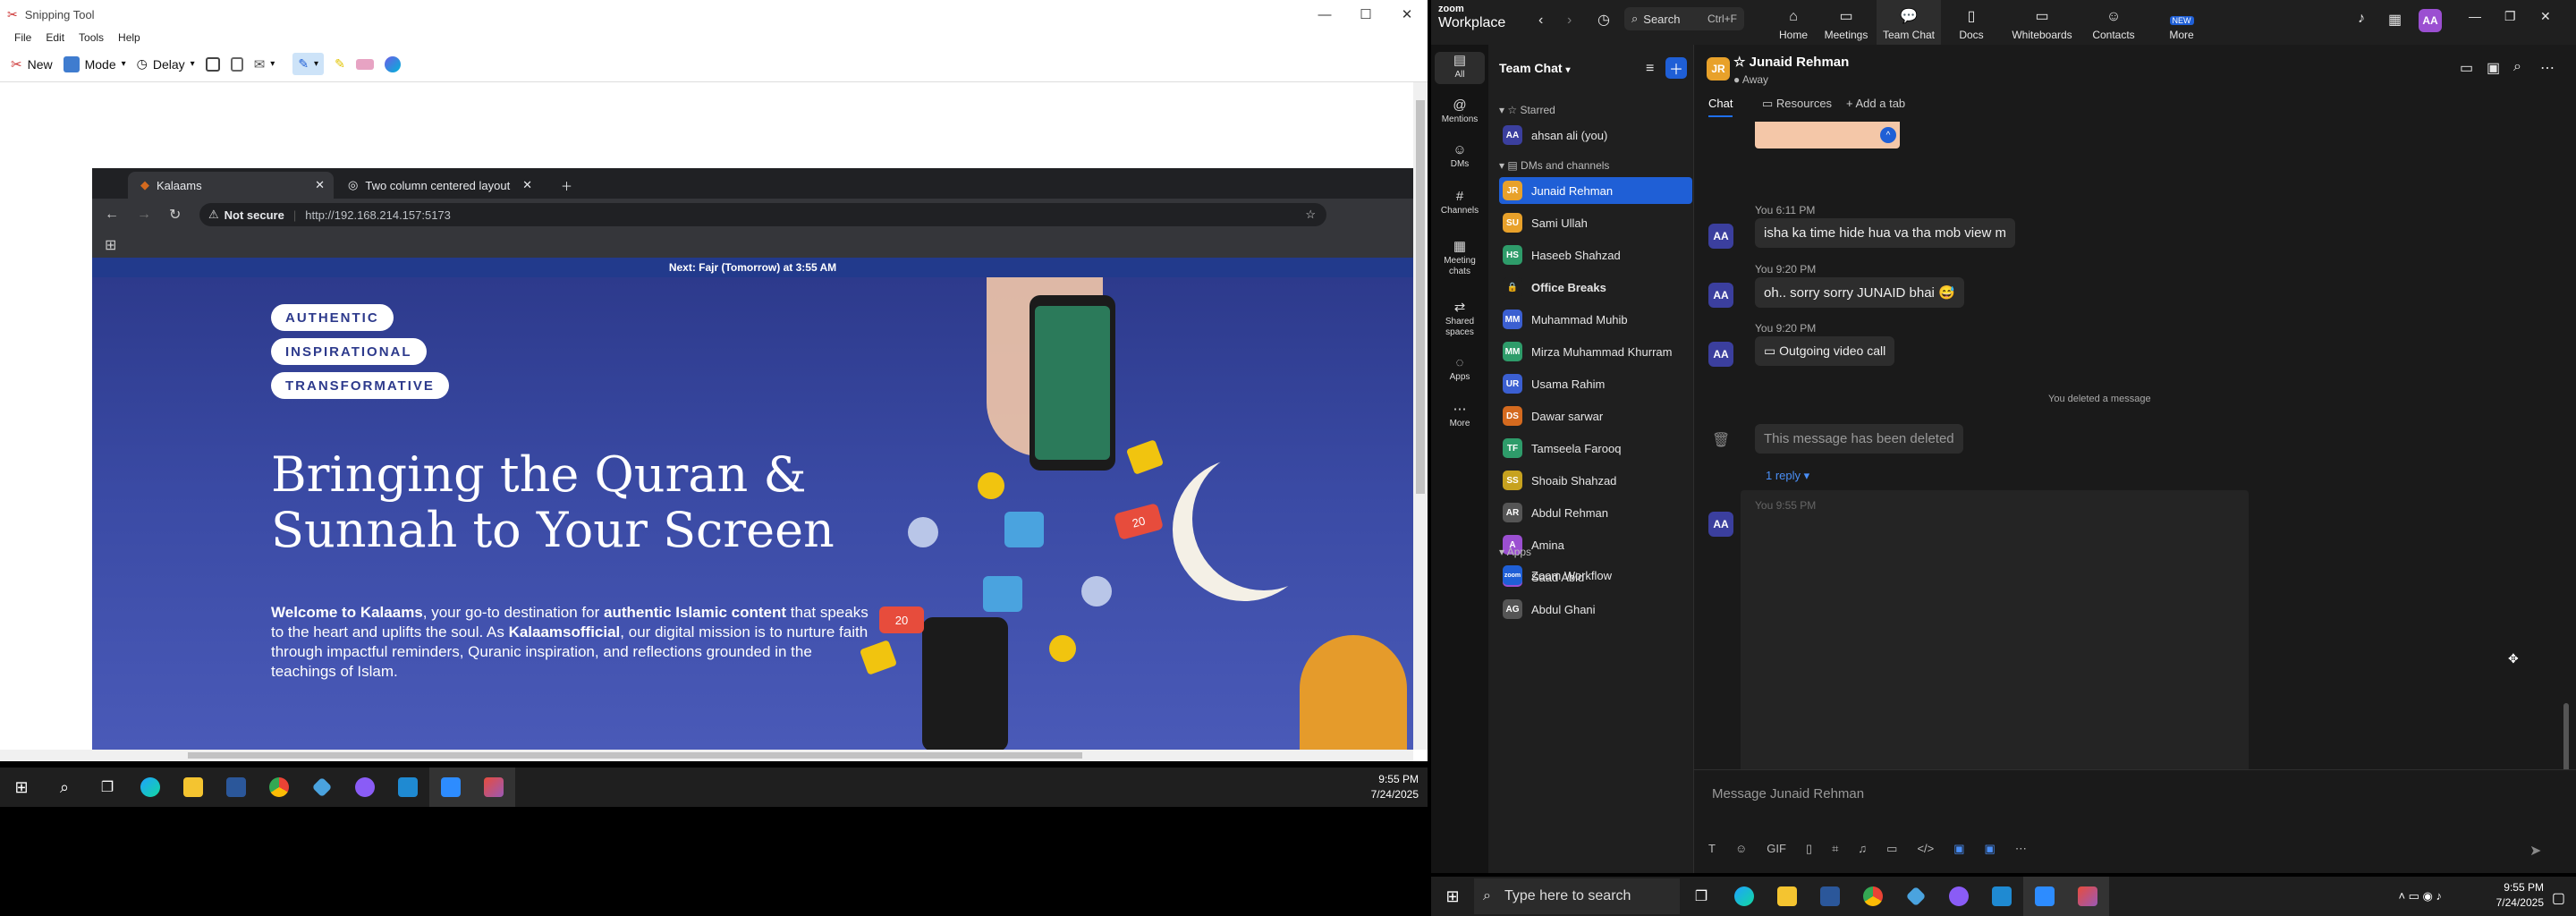 The image size is (2576, 916). I want to click on chat-item: DS Dawar sarwar, so click(1595, 416).